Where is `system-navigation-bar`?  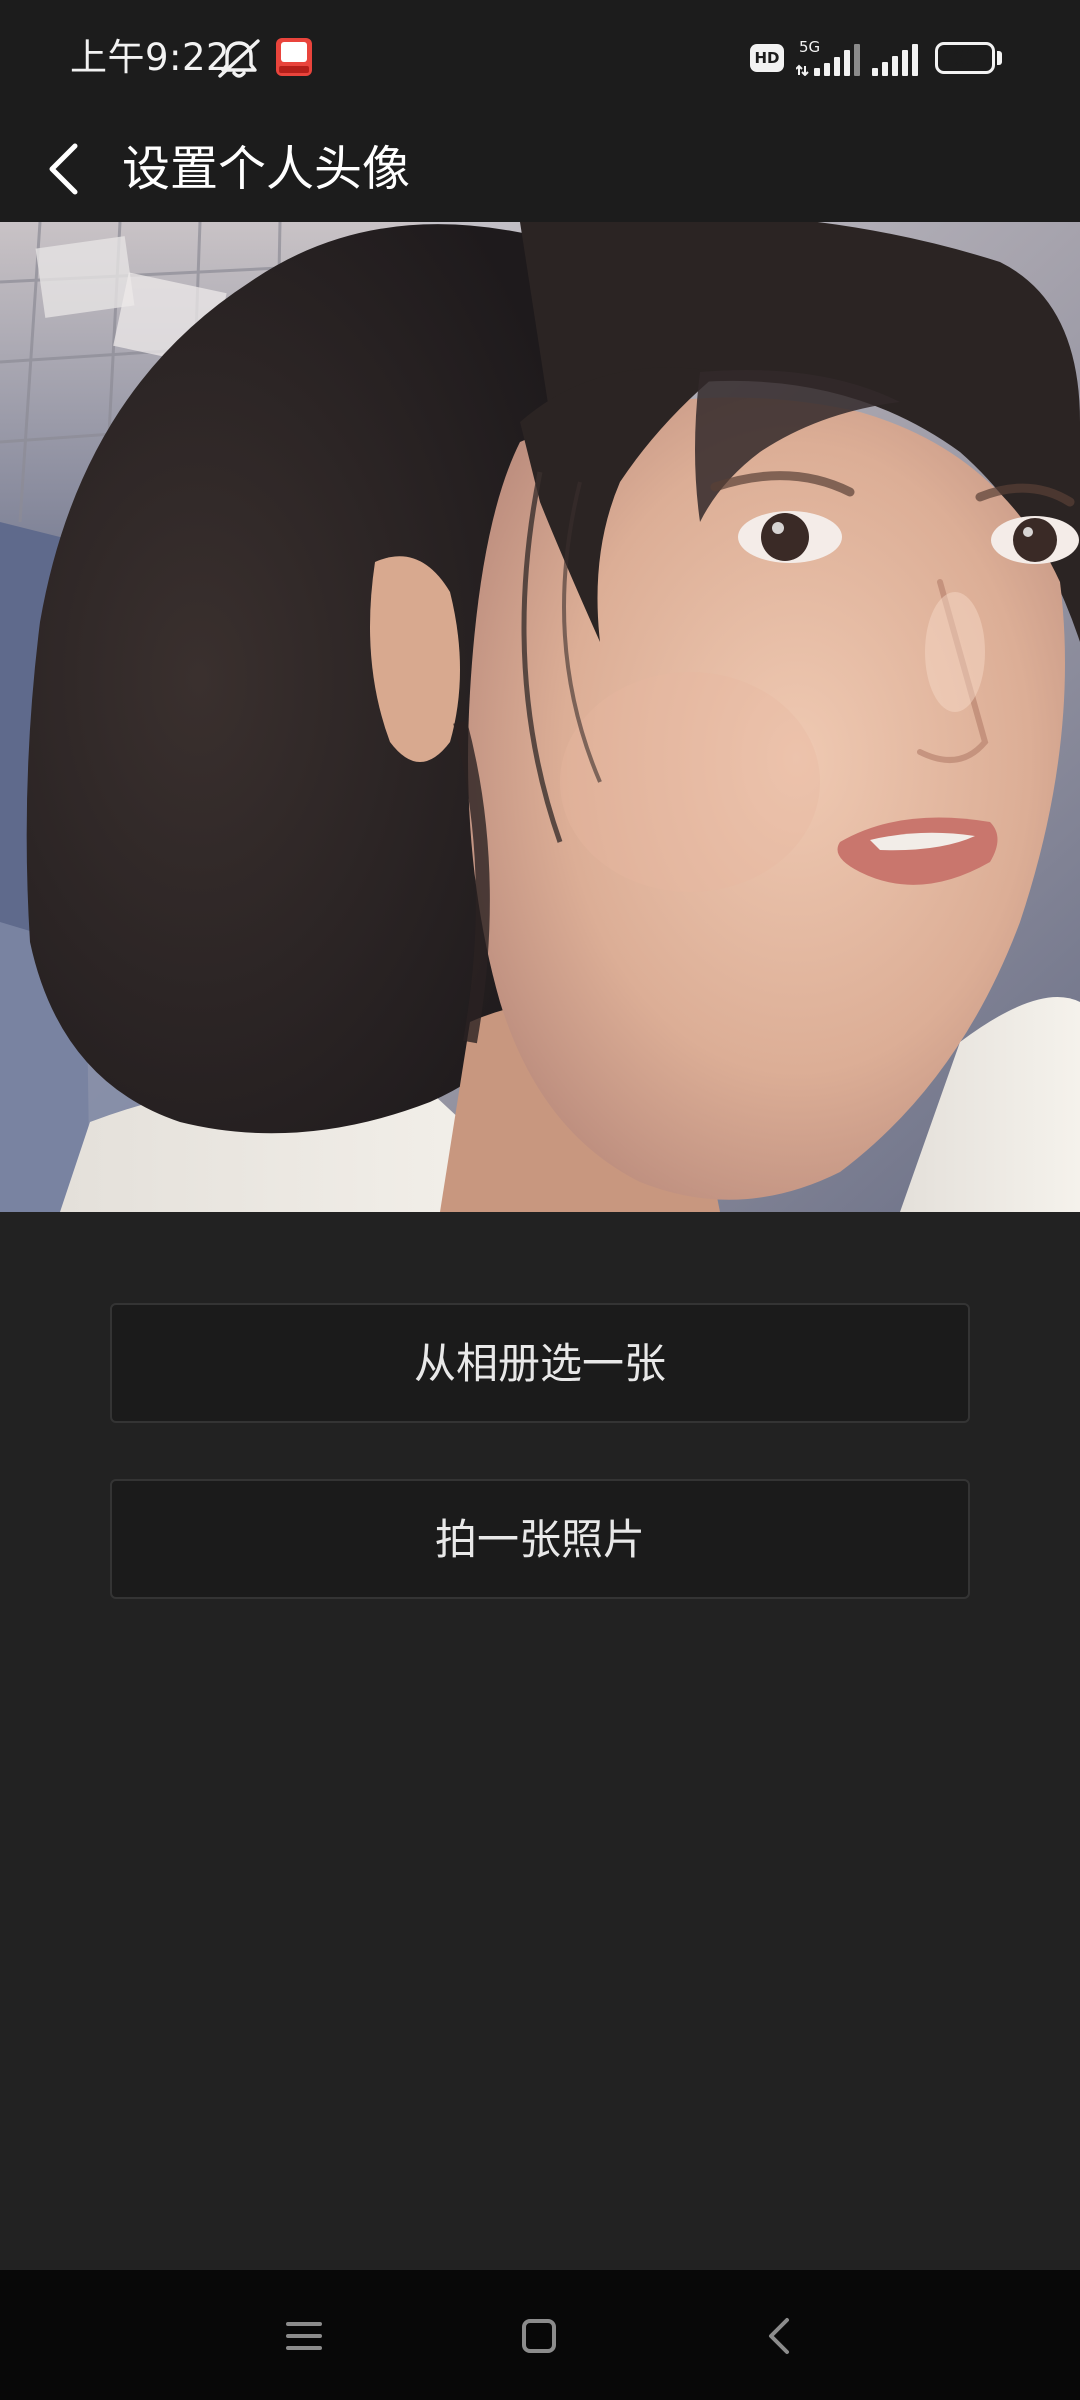 system-navigation-bar is located at coordinates (540, 2335).